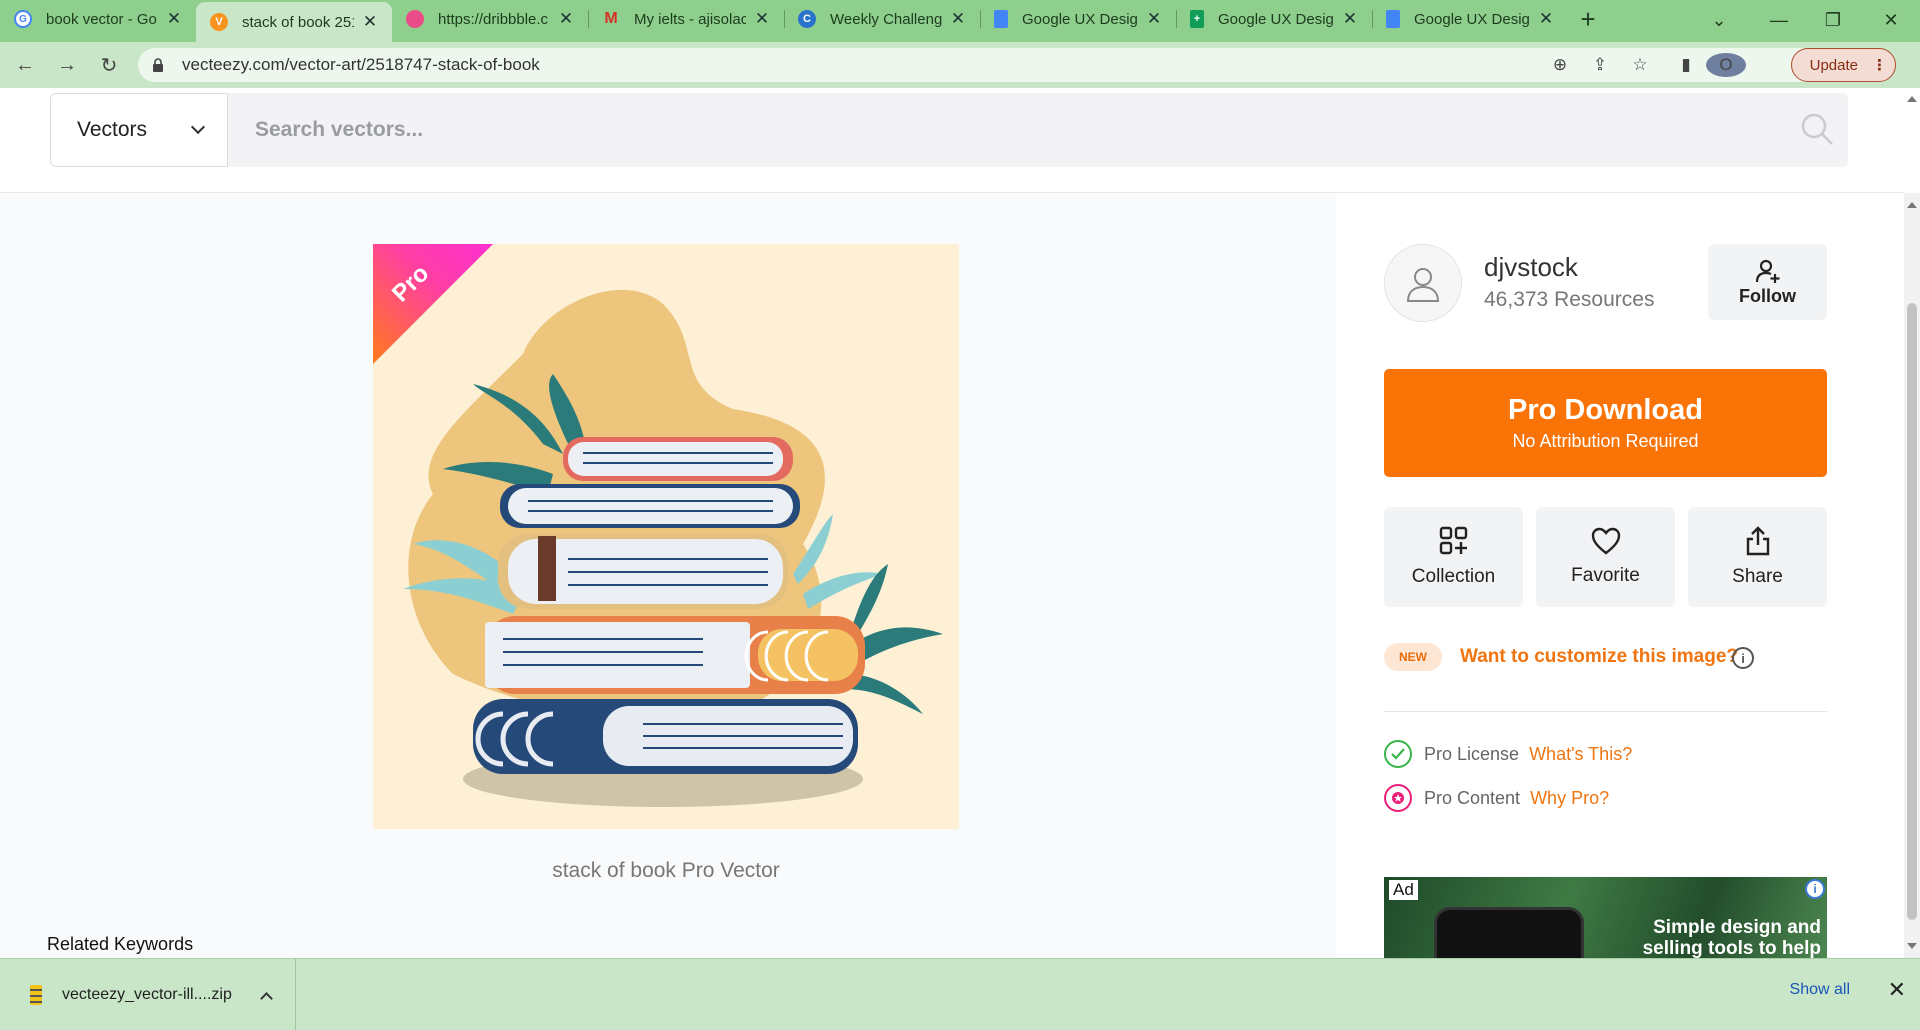  What do you see at coordinates (1779, 20) in the screenshot?
I see `minimize-icon: —` at bounding box center [1779, 20].